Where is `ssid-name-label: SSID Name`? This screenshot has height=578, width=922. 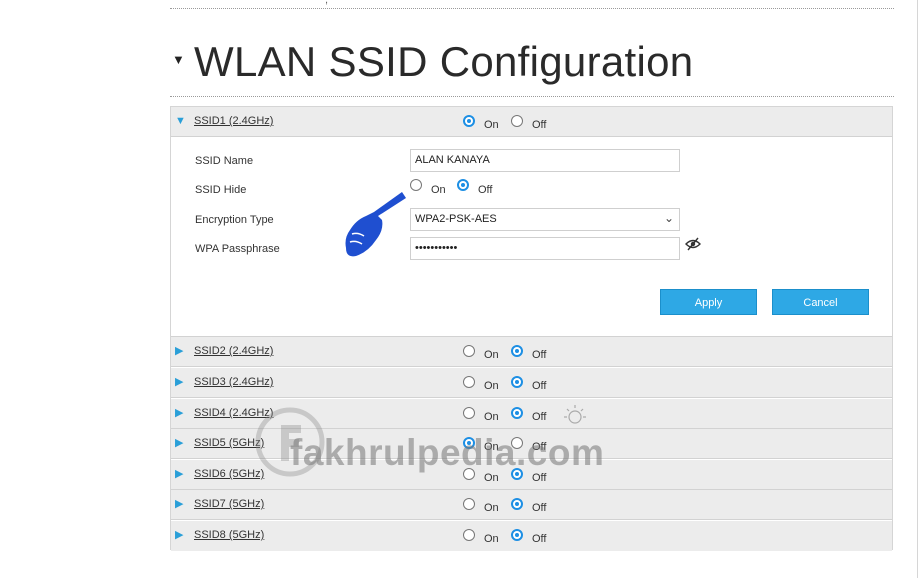 ssid-name-label: SSID Name is located at coordinates (224, 161).